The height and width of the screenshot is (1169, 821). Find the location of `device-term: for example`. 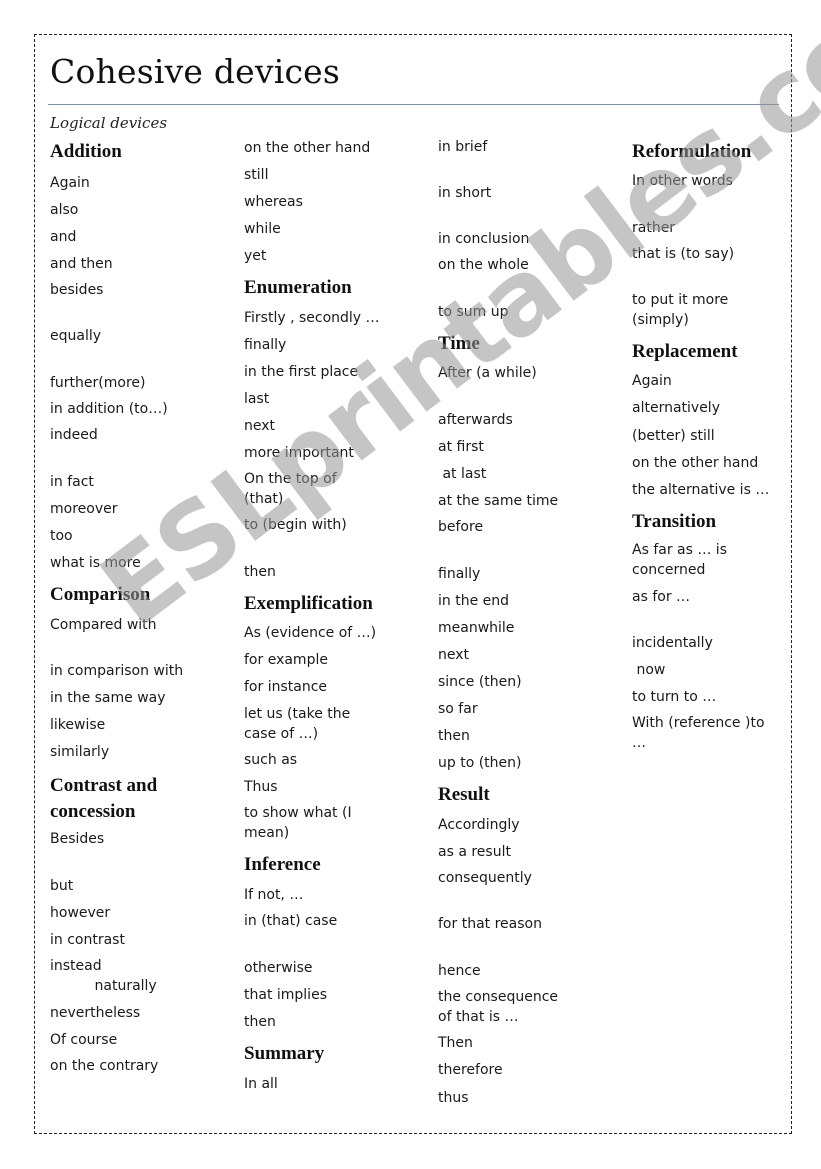

device-term: for example is located at coordinates (286, 660).